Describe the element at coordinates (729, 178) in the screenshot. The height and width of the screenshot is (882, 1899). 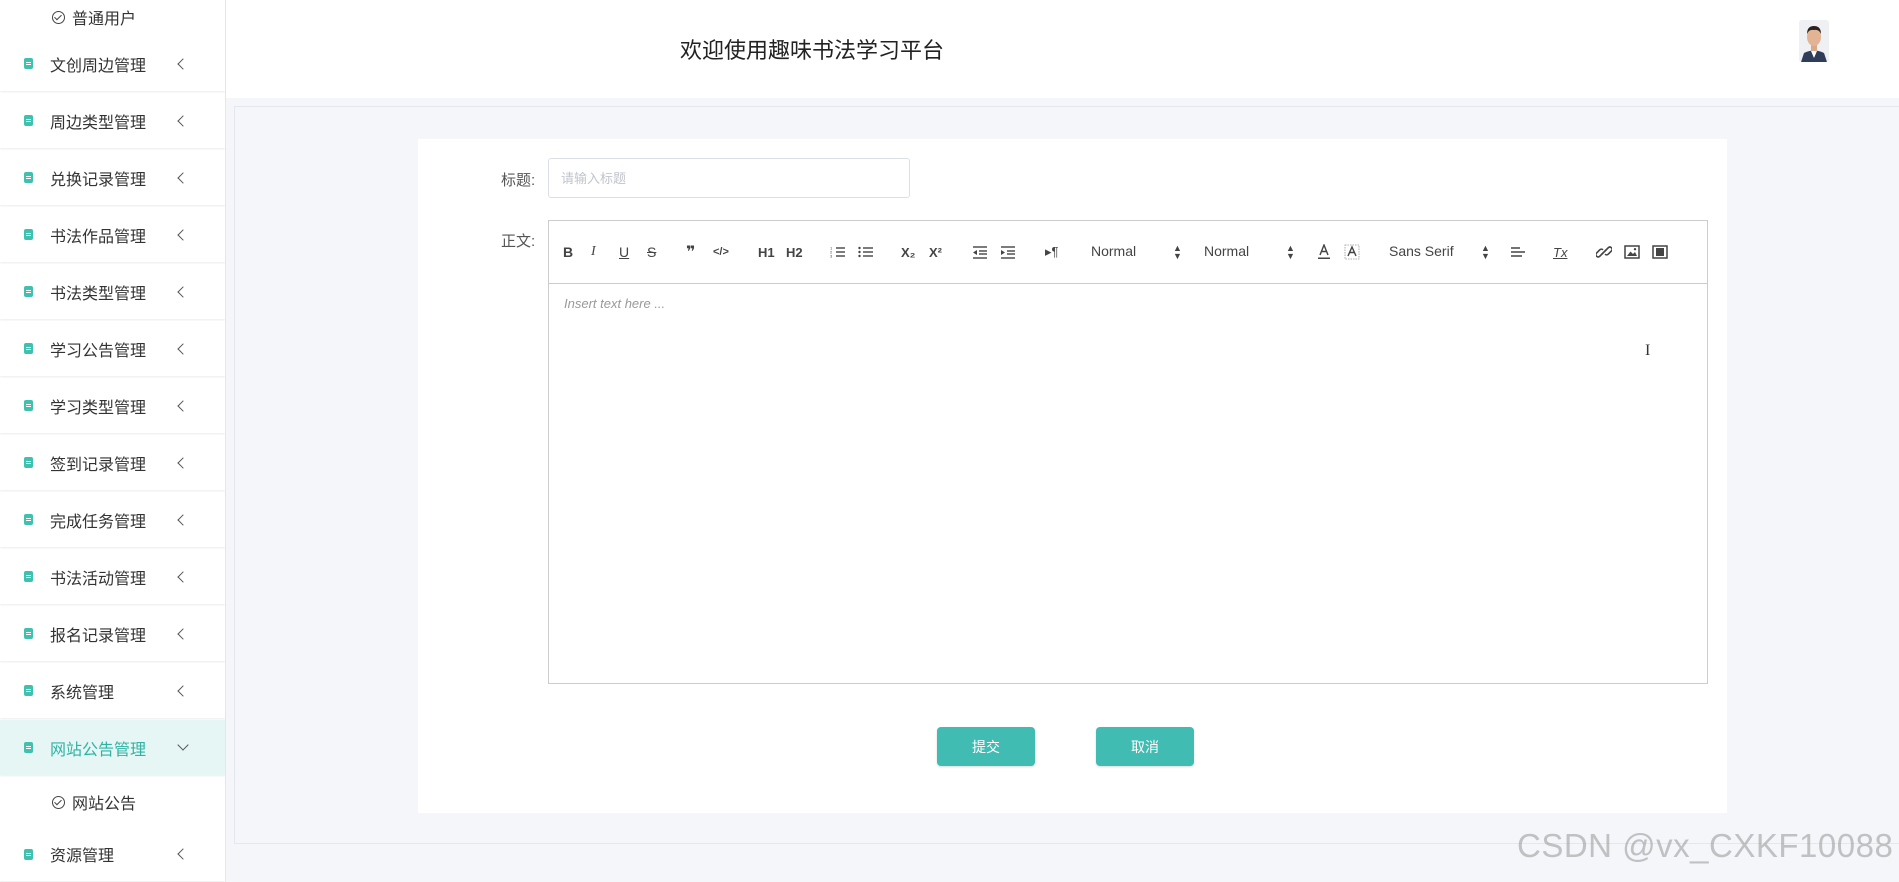
I see `title-input` at that location.